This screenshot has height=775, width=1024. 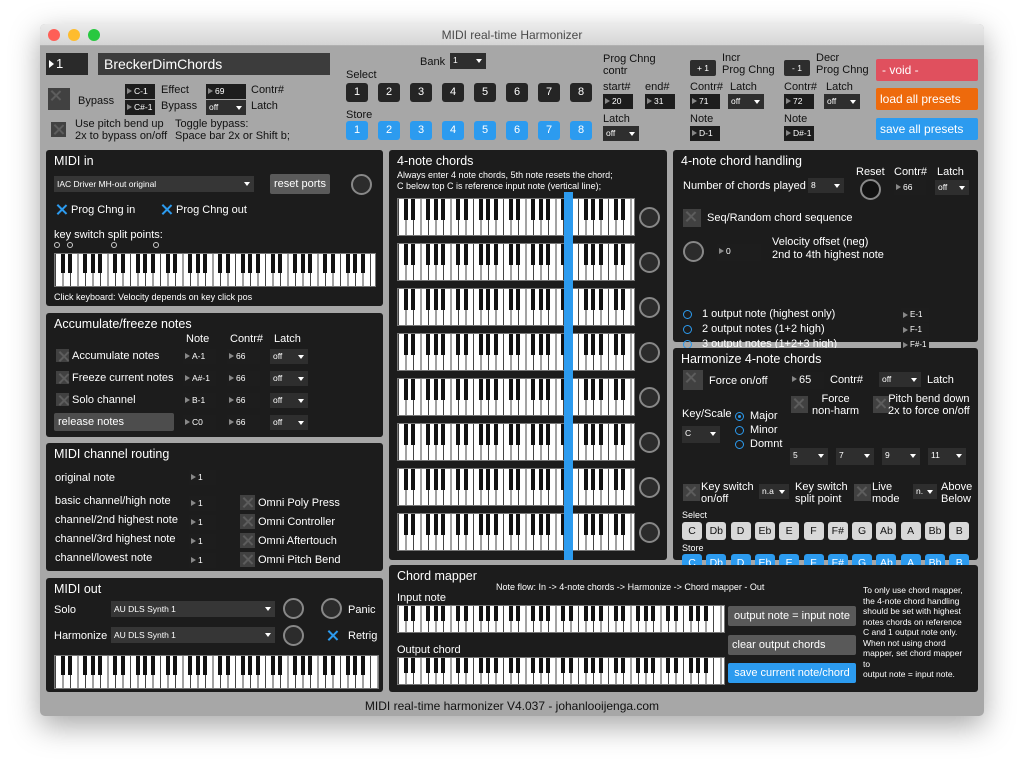 I want to click on bank-select-button: 5, so click(x=485, y=92).